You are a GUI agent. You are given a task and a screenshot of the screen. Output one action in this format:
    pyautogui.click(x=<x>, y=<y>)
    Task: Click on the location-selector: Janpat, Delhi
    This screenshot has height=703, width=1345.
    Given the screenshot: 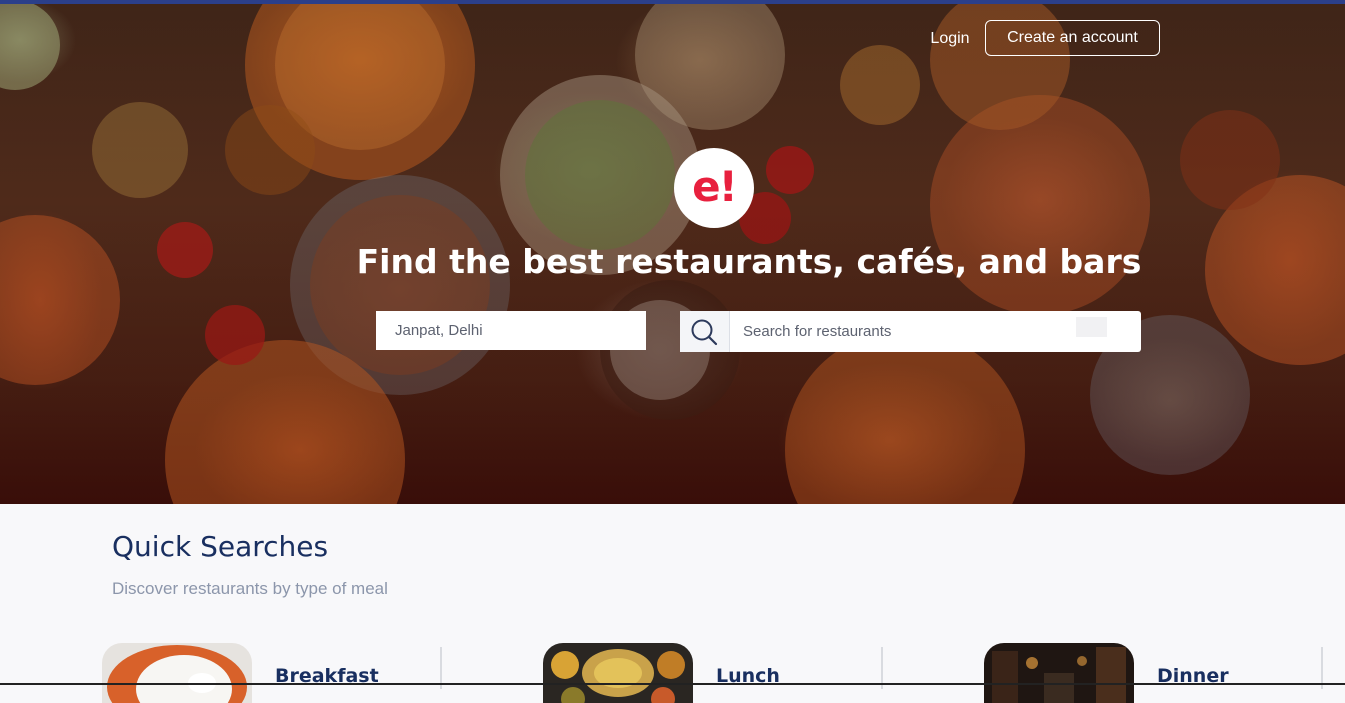 What is the action you would take?
    pyautogui.click(x=511, y=330)
    